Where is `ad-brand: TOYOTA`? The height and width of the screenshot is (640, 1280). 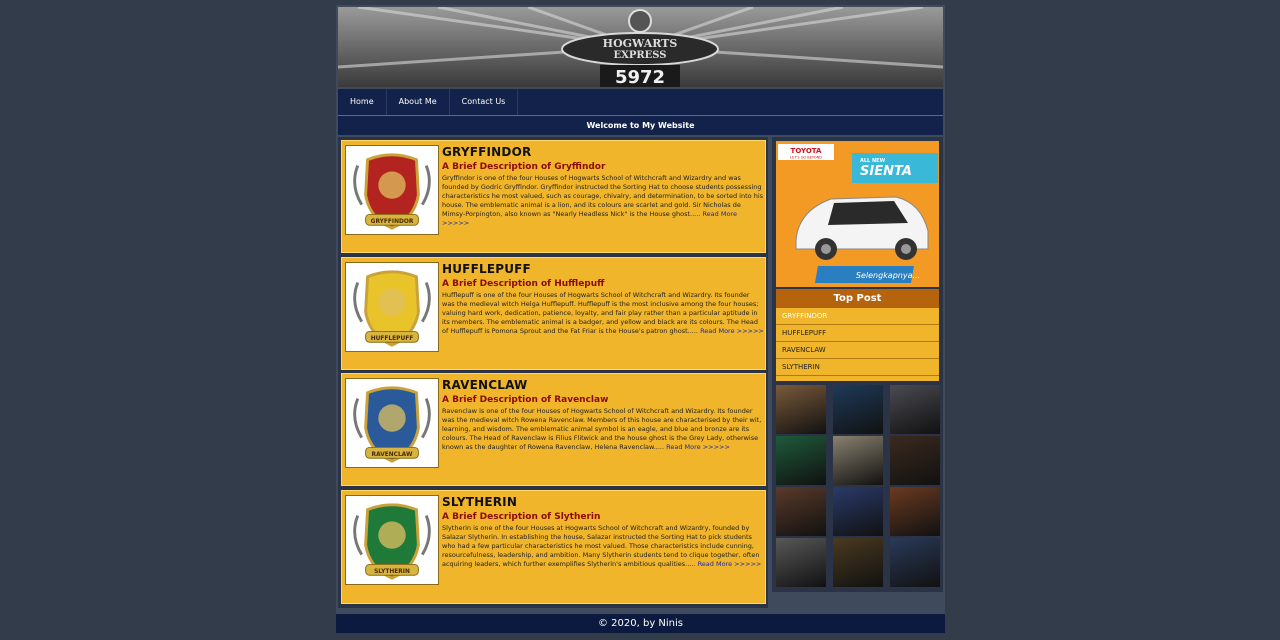 ad-brand: TOYOTA is located at coordinates (806, 151).